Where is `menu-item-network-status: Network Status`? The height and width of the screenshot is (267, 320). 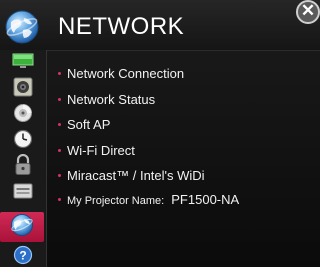 menu-item-network-status: Network Status is located at coordinates (148, 105).